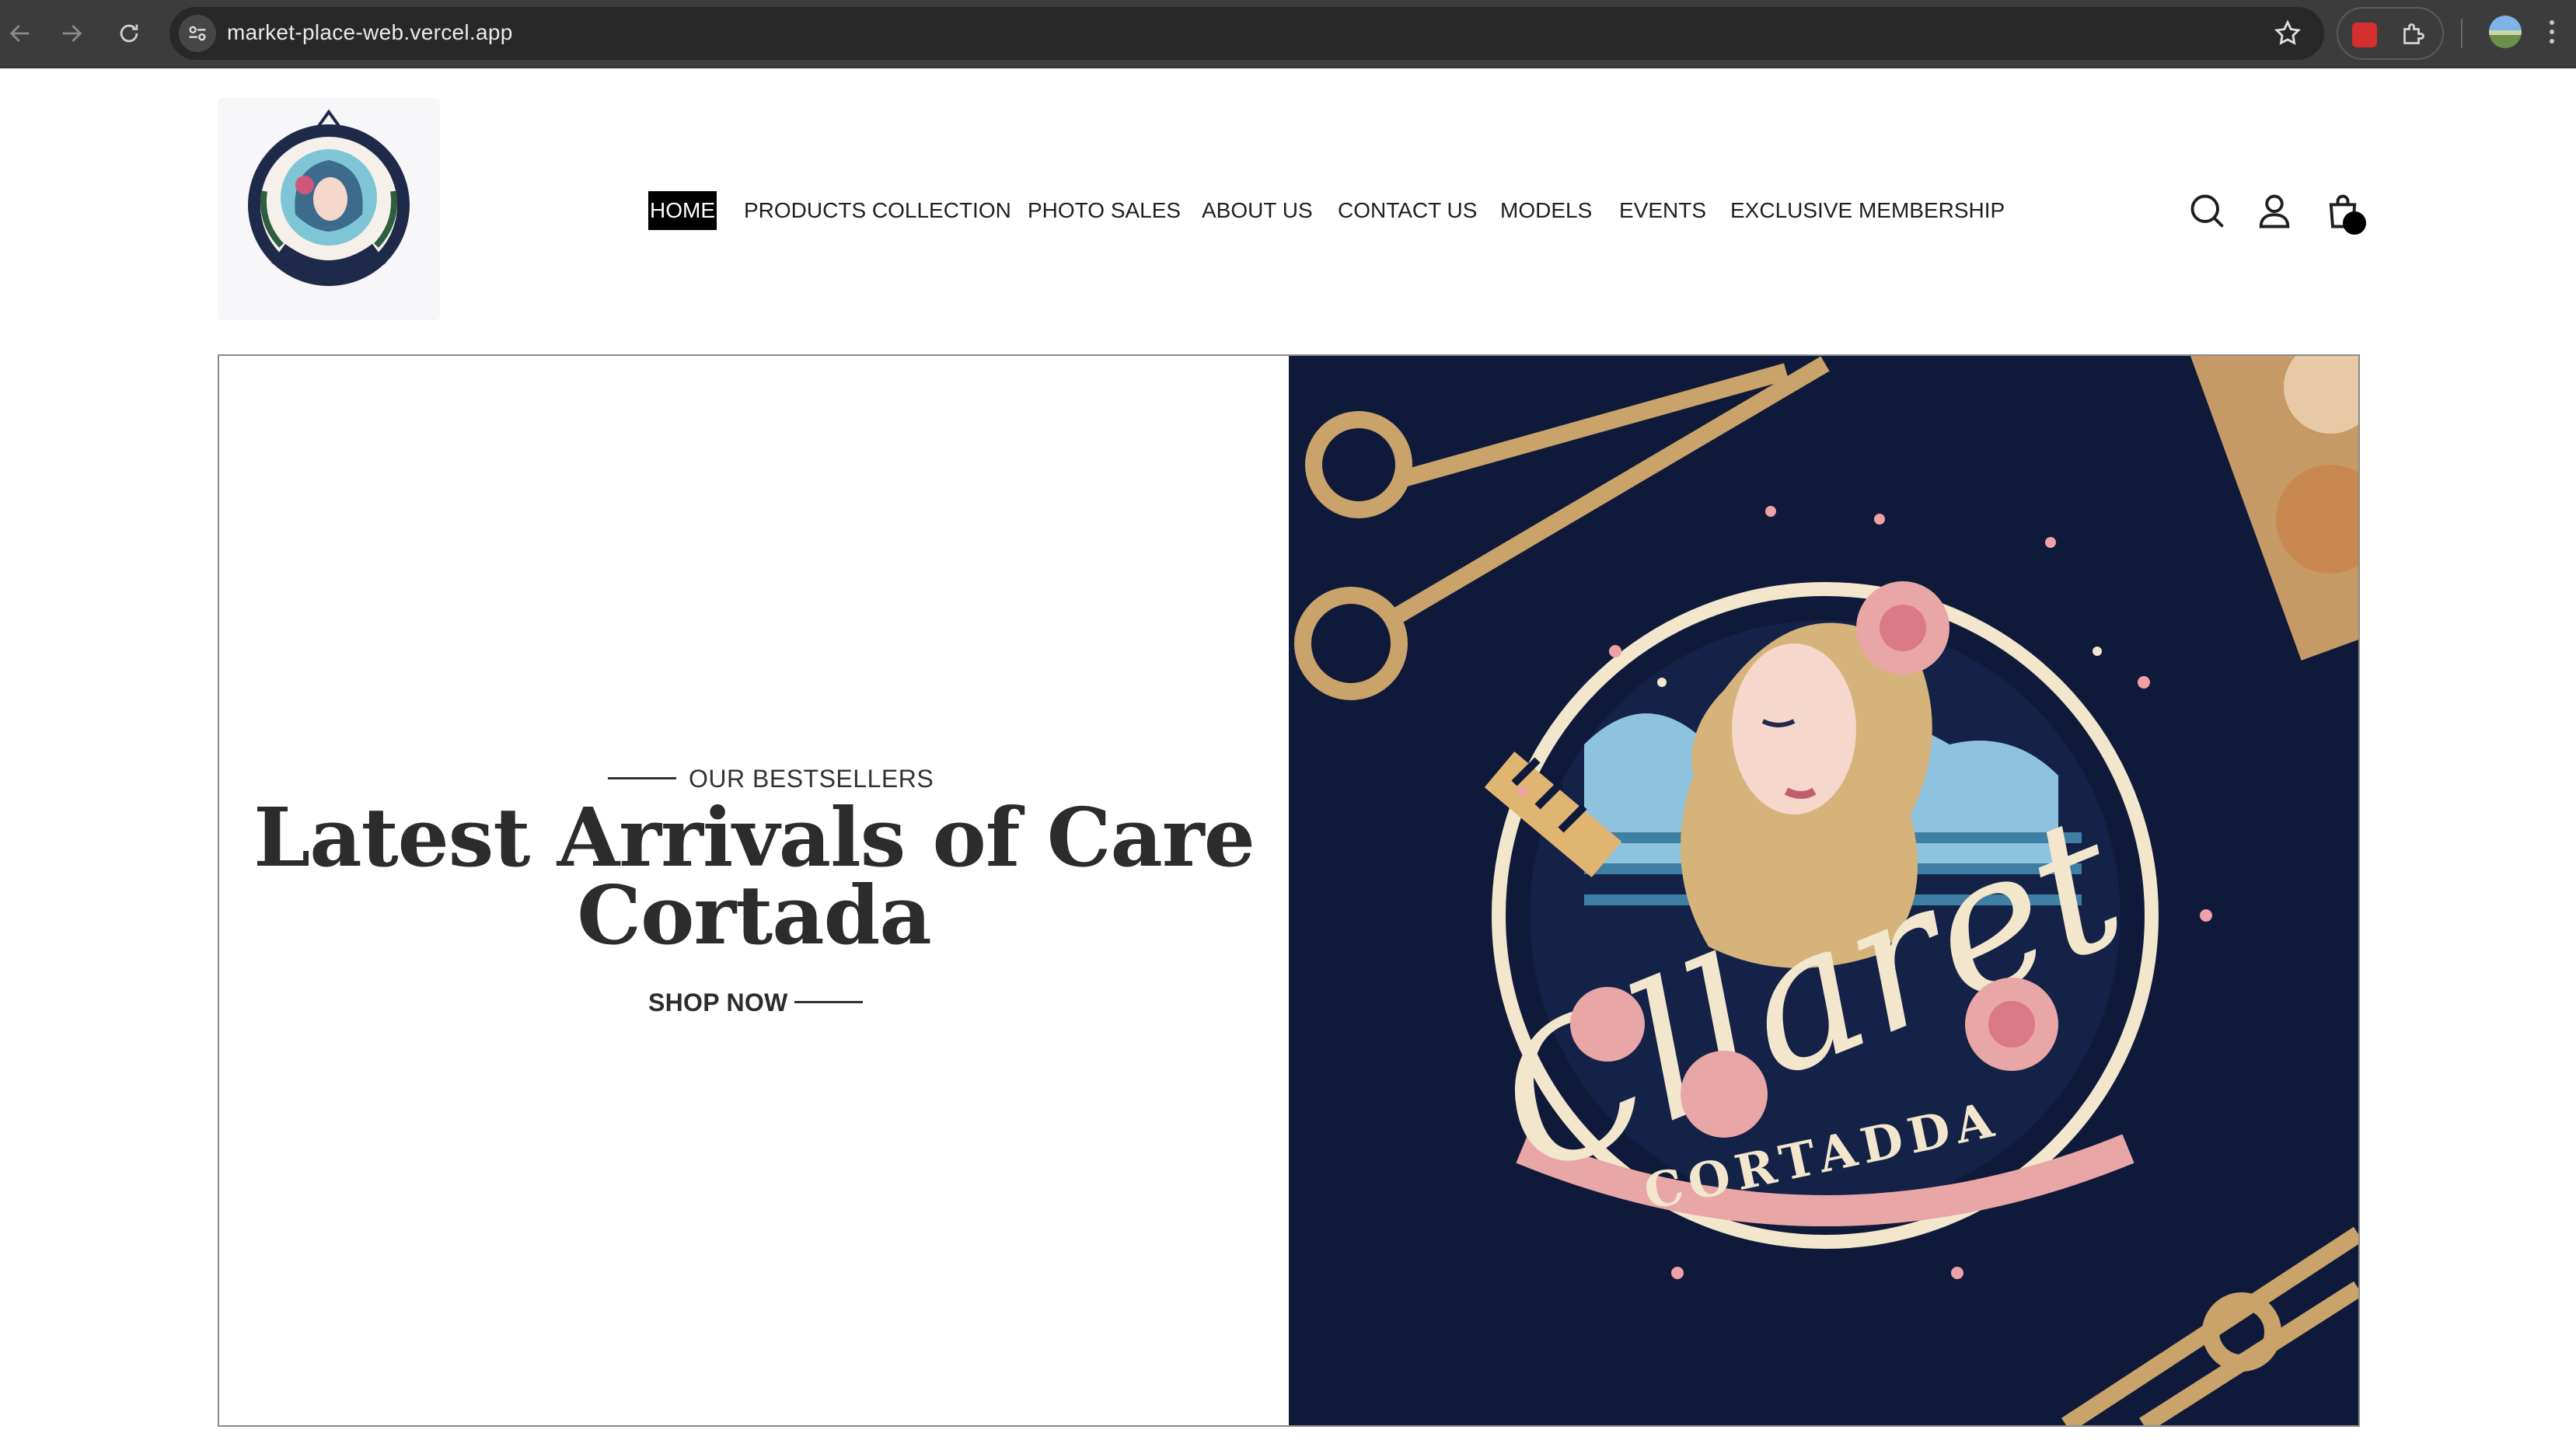 The image size is (2576, 1447). I want to click on cart-count-badge, so click(2354, 223).